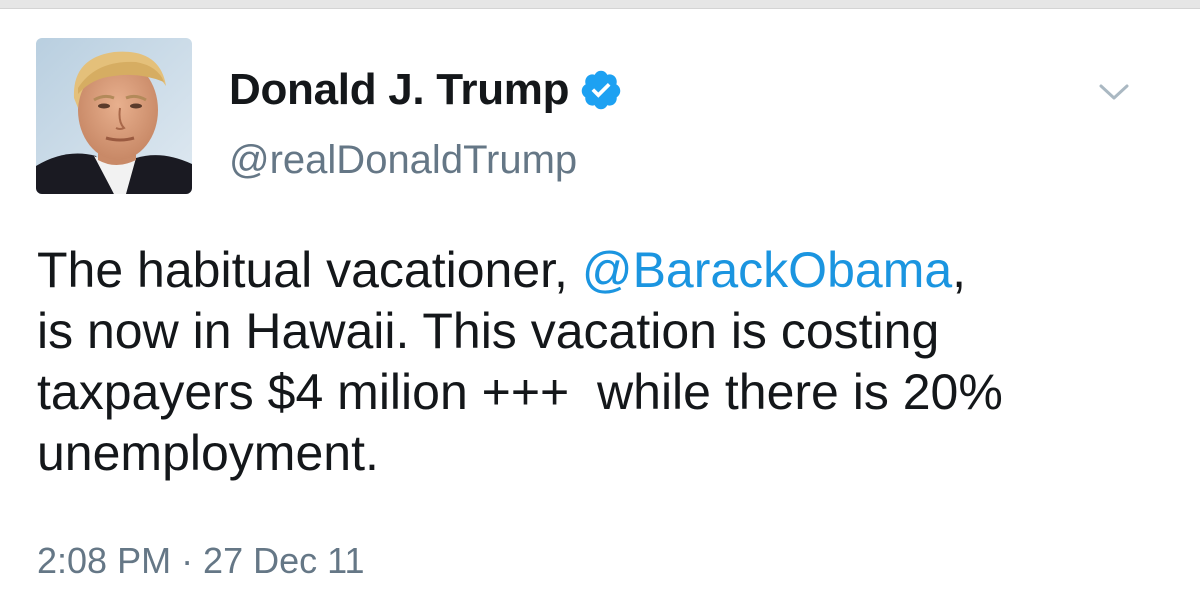 This screenshot has width=1200, height=613. I want to click on text-segment: ,, so click(959, 270).